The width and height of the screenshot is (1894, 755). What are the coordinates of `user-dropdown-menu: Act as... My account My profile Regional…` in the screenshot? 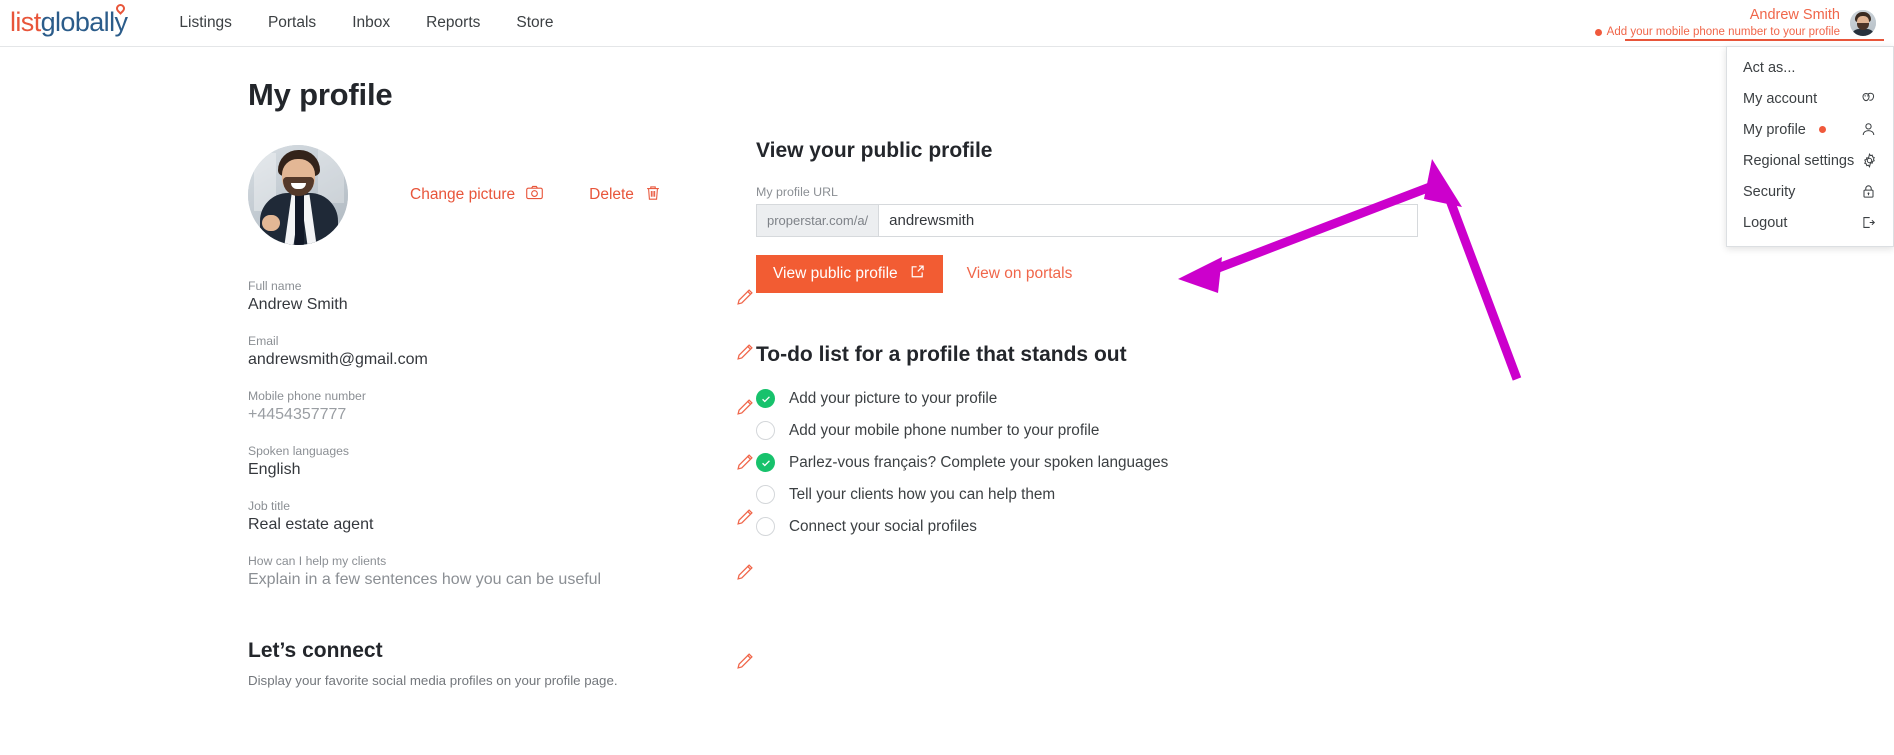 It's located at (1810, 146).